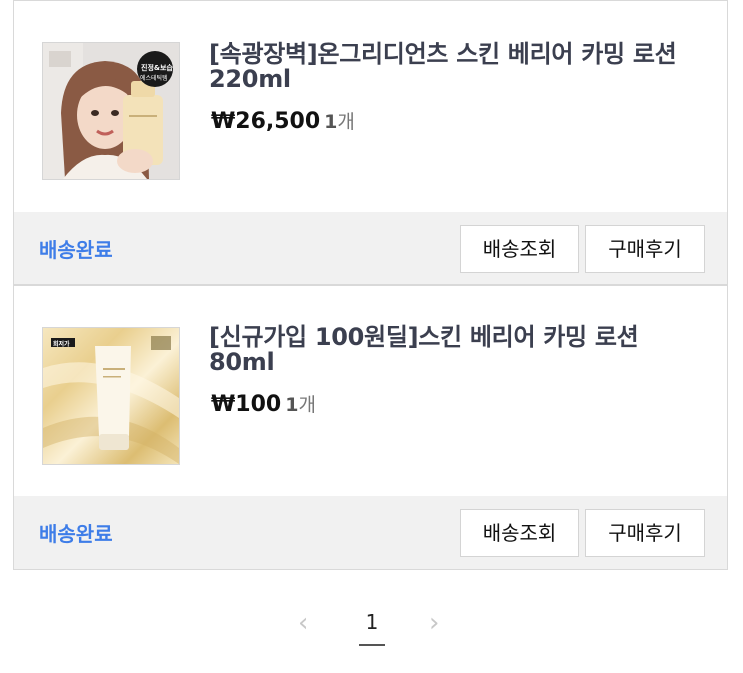  Describe the element at coordinates (111, 111) in the screenshot. I see `product-thumbnail: 진정&보습 에스테틱템` at that location.